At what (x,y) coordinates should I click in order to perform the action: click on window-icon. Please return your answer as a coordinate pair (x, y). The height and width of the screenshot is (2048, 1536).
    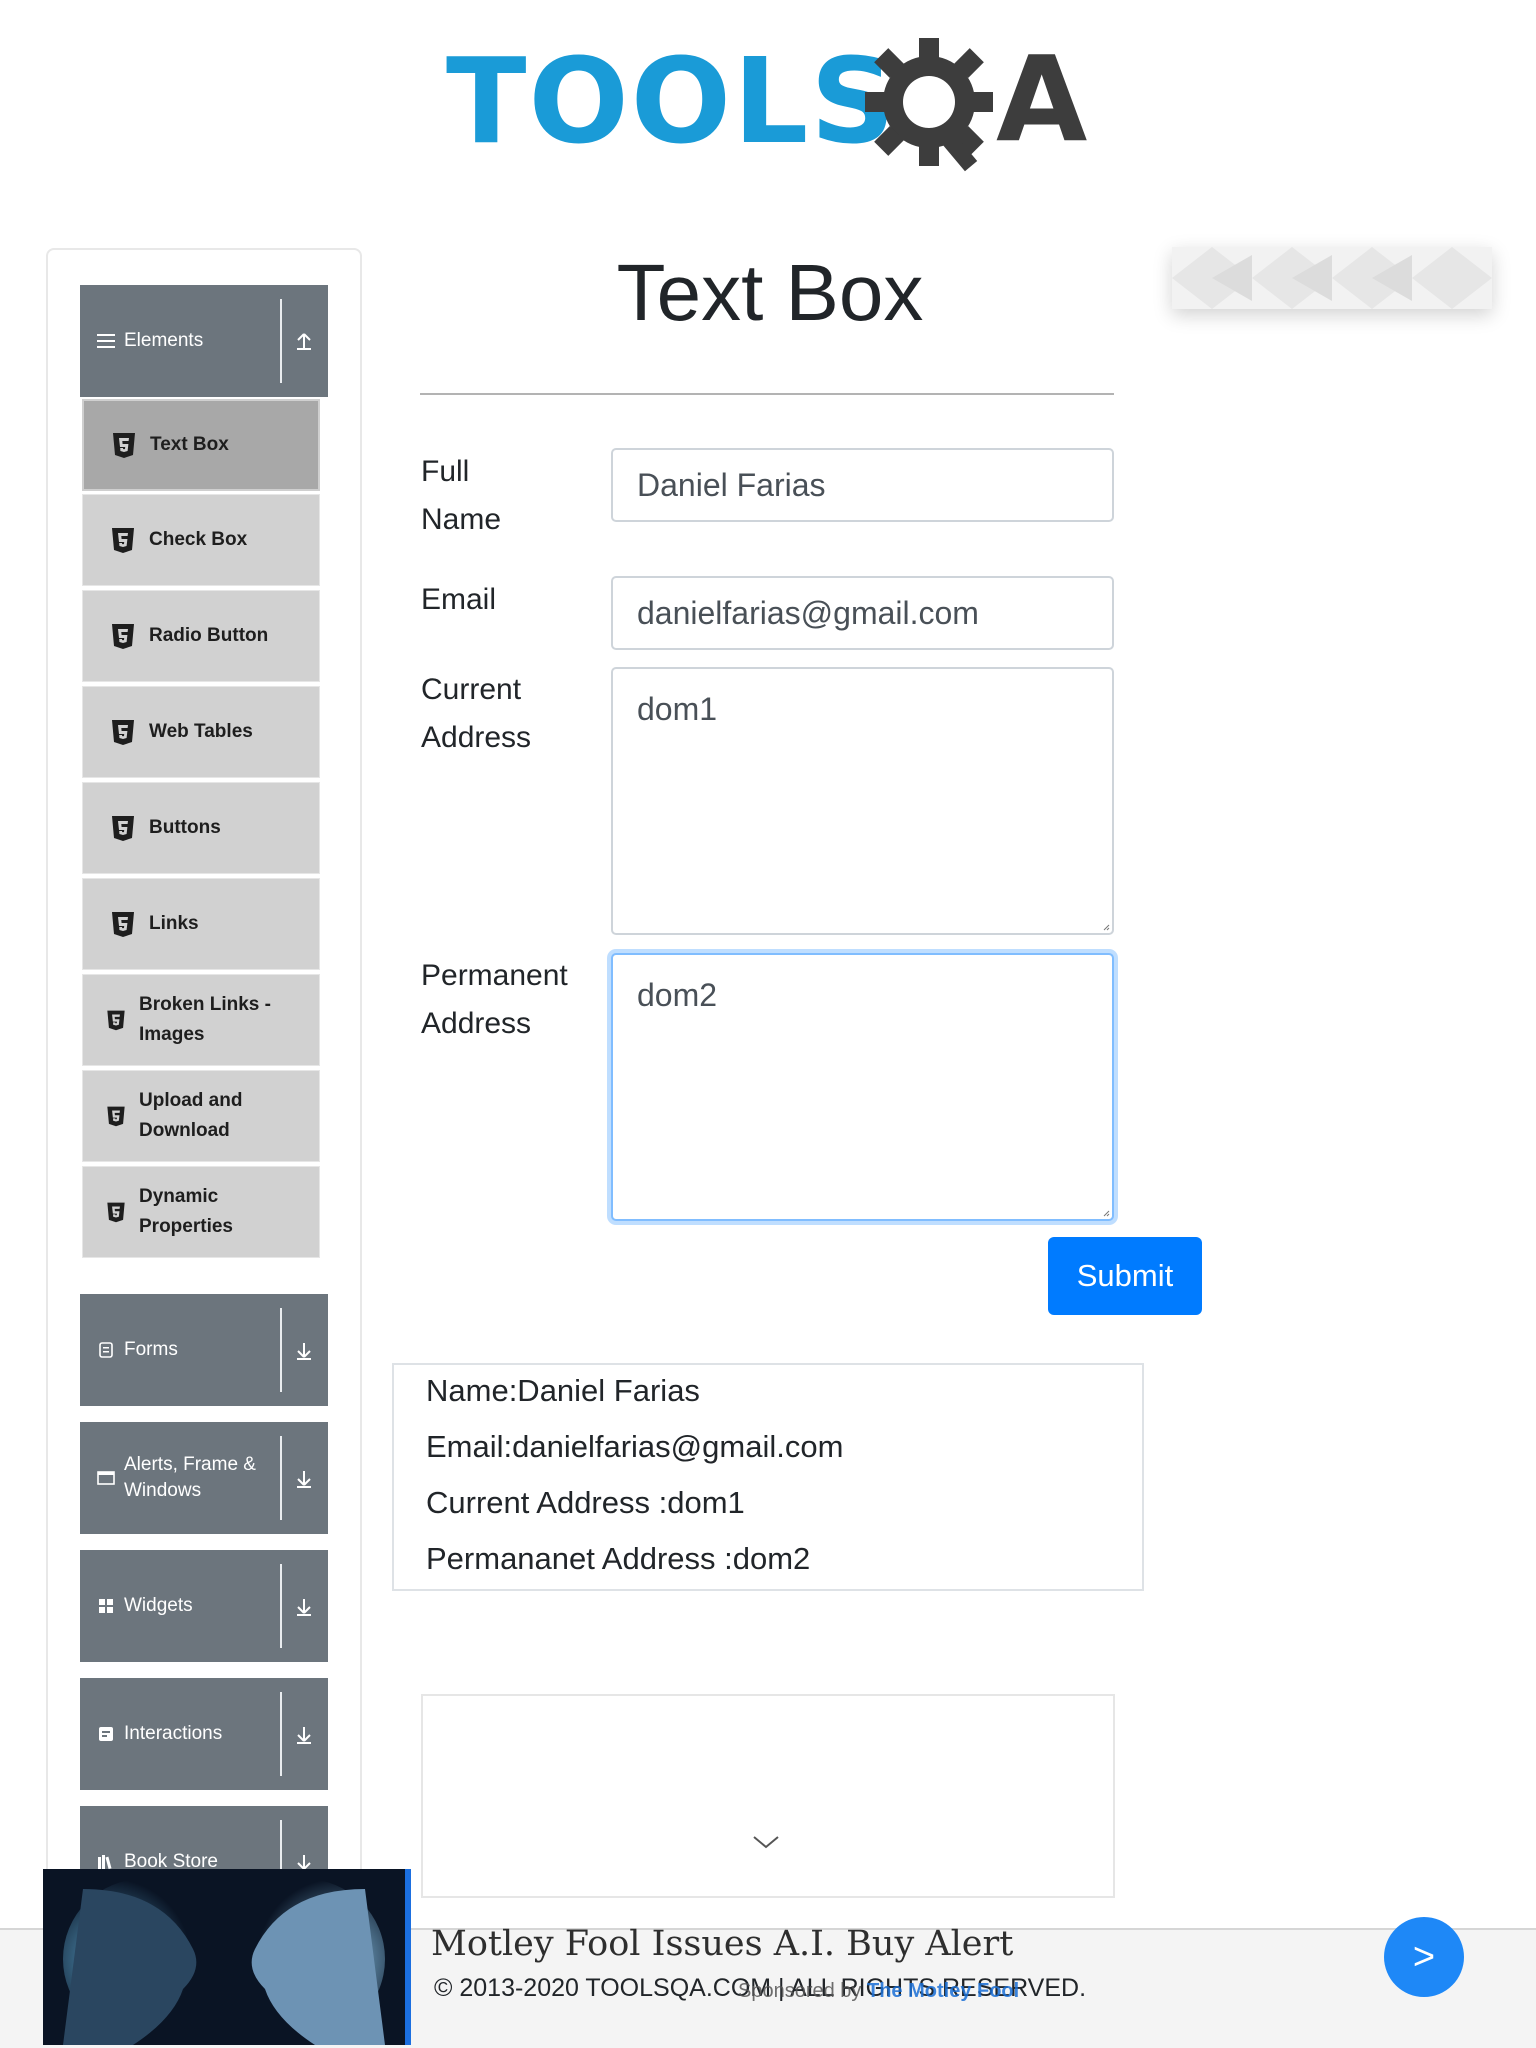
    Looking at the image, I should click on (106, 1478).